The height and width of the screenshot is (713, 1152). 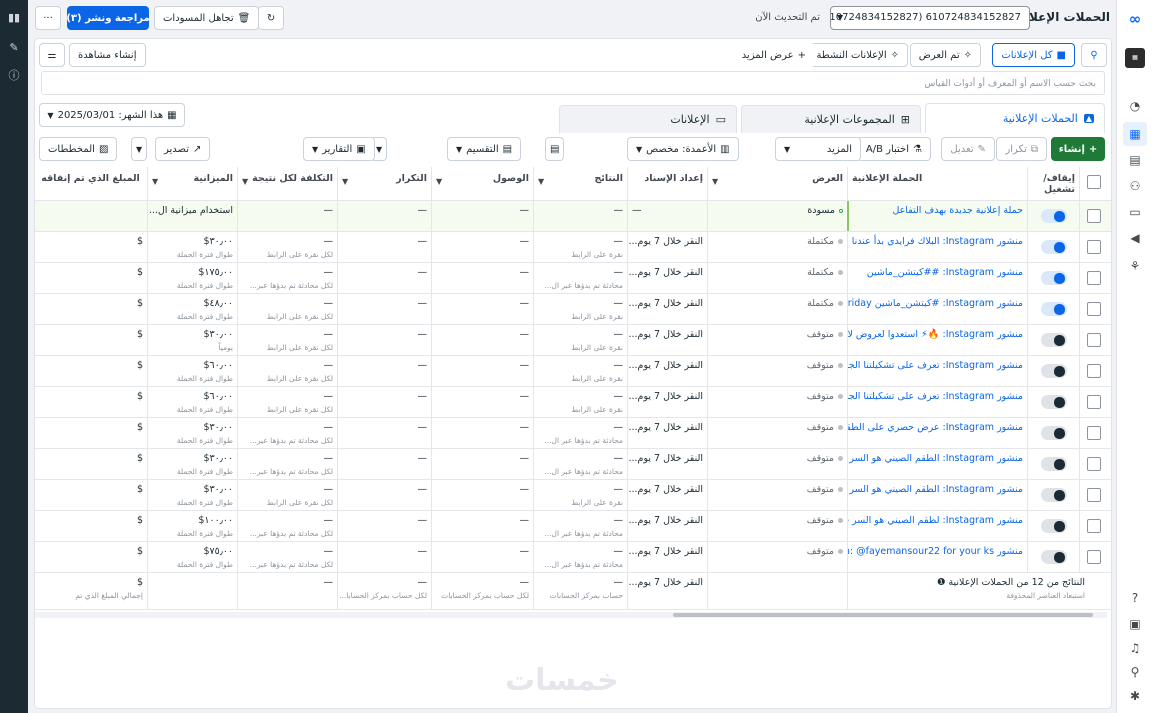 I want to click on search-button: ⚲, so click(x=1094, y=55).